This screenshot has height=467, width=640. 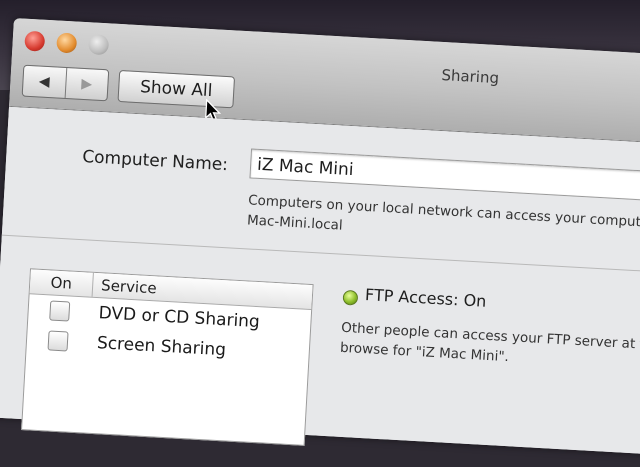 I want to click on computer-name-label: Computer Name:, so click(x=155, y=161).